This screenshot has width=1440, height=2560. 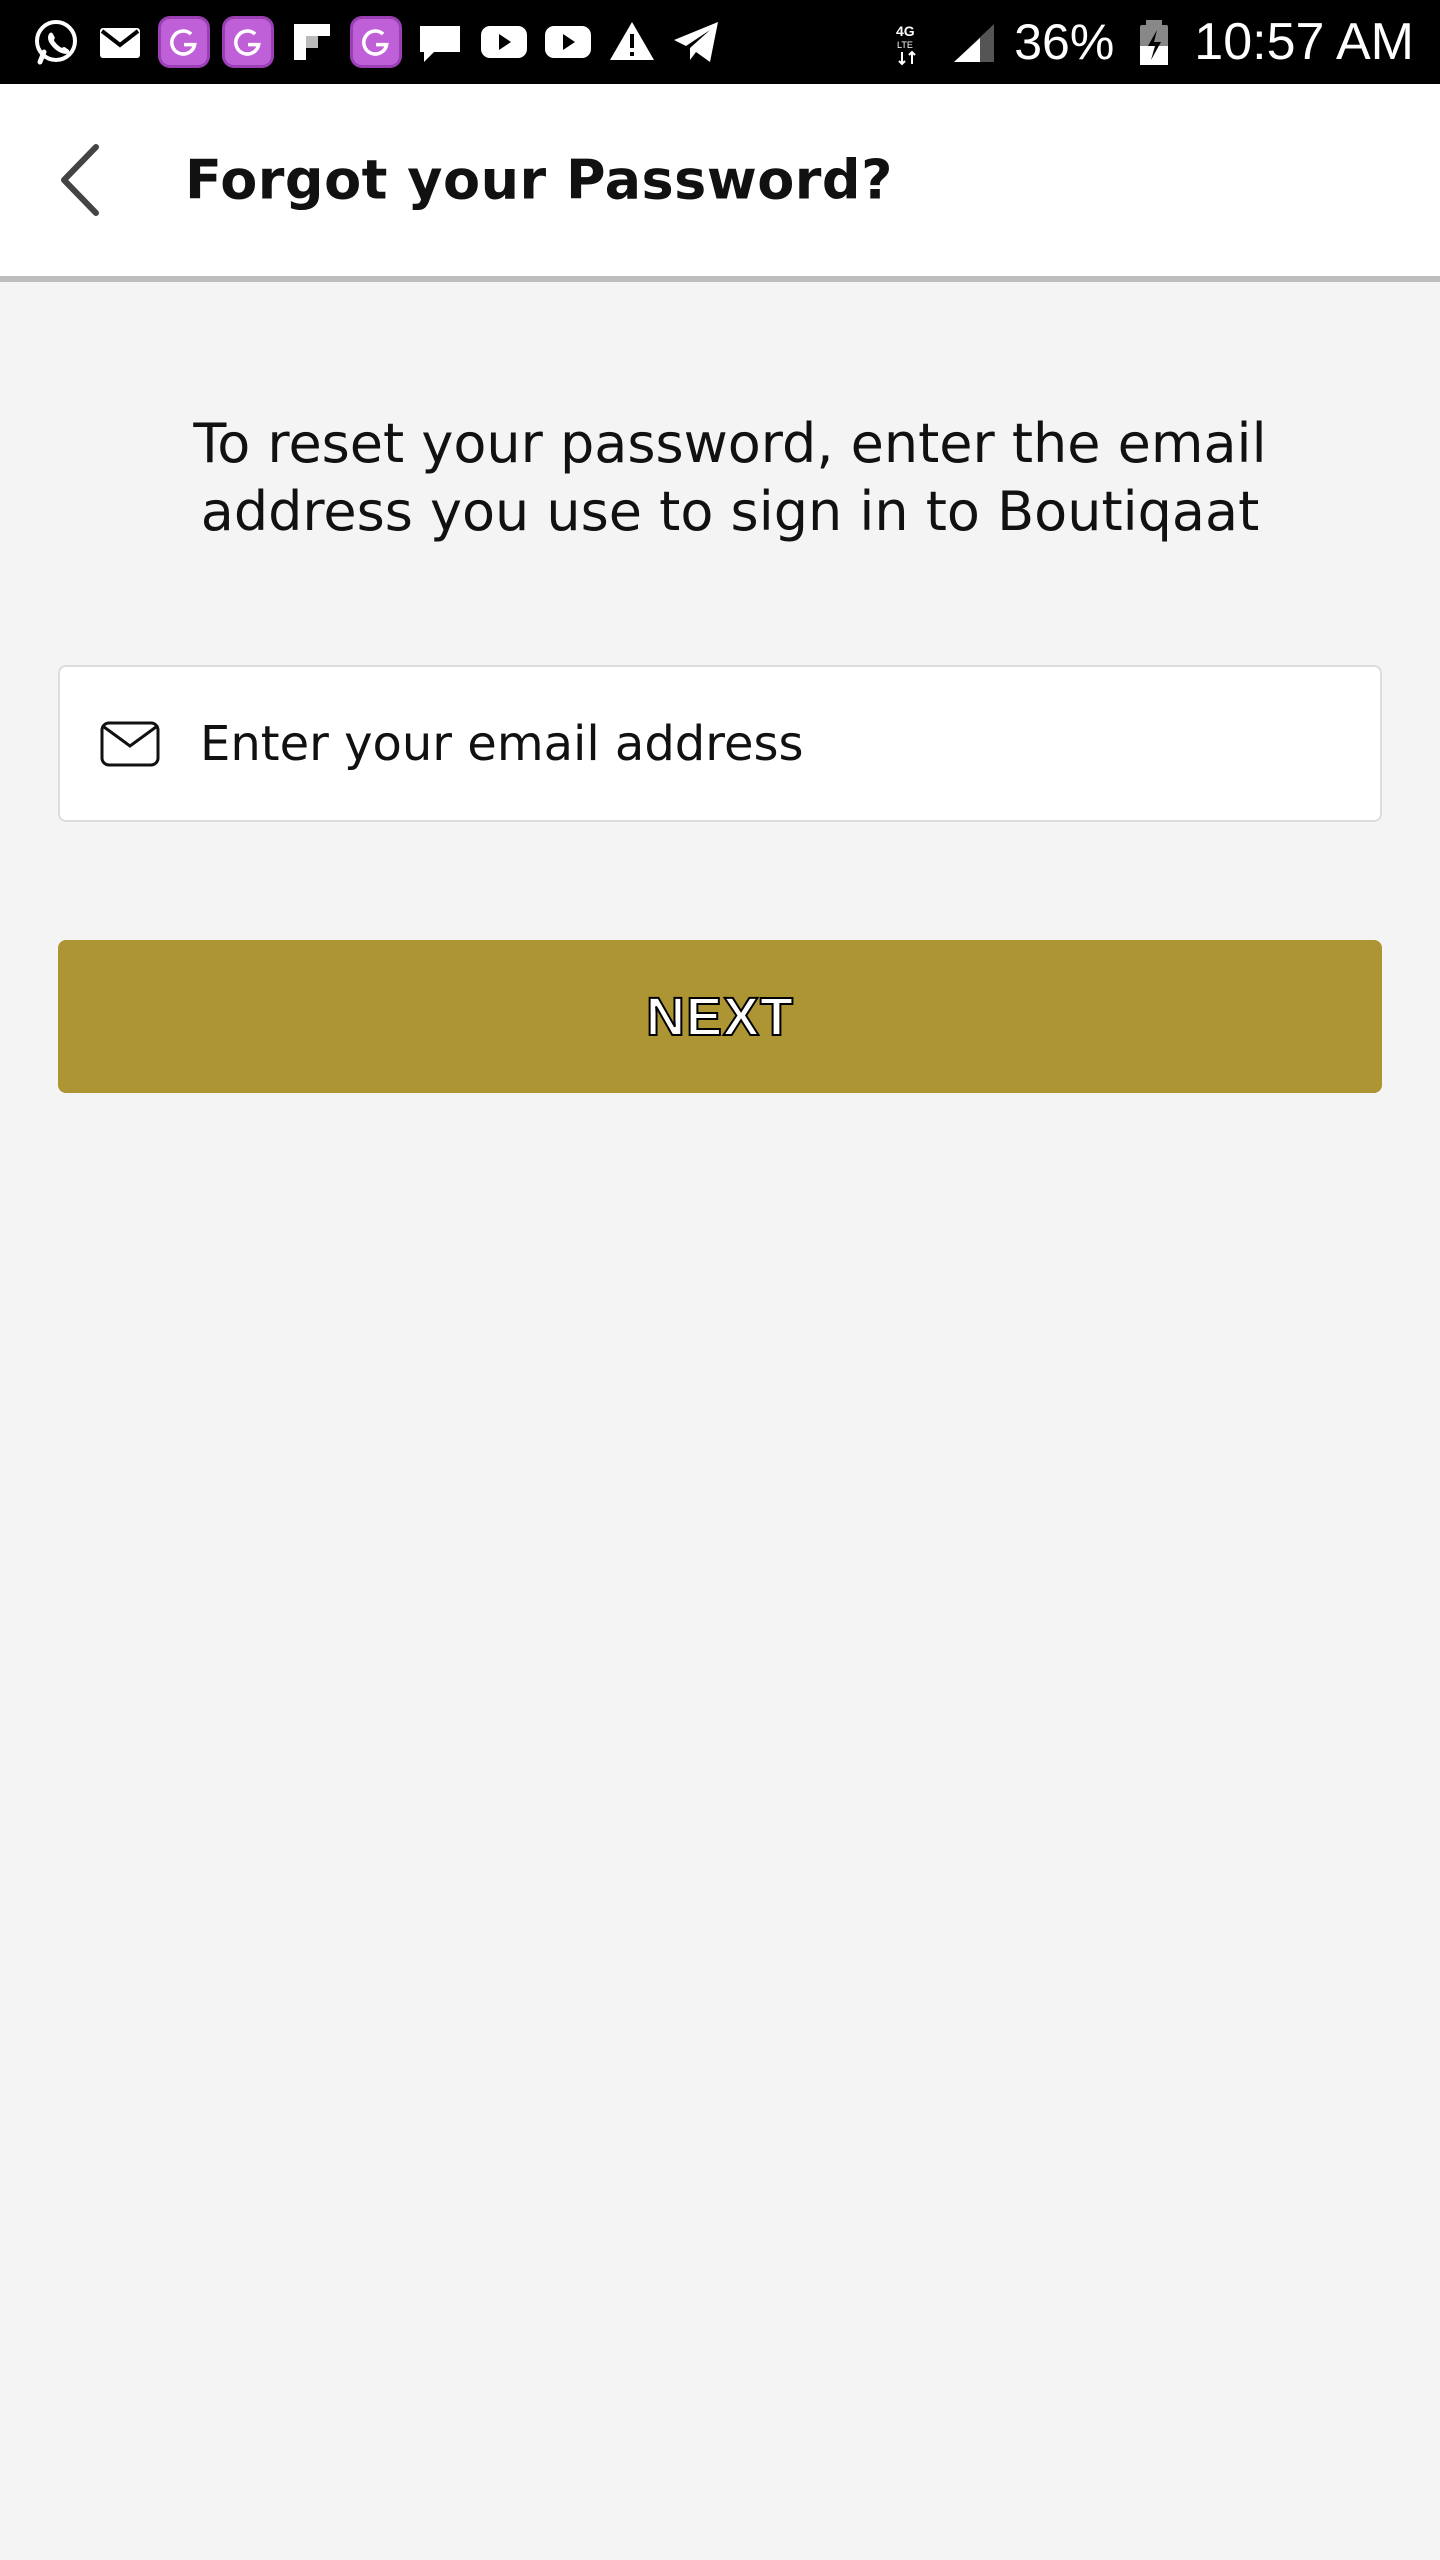 What do you see at coordinates (1154, 42) in the screenshot?
I see `battery-charging-icon` at bounding box center [1154, 42].